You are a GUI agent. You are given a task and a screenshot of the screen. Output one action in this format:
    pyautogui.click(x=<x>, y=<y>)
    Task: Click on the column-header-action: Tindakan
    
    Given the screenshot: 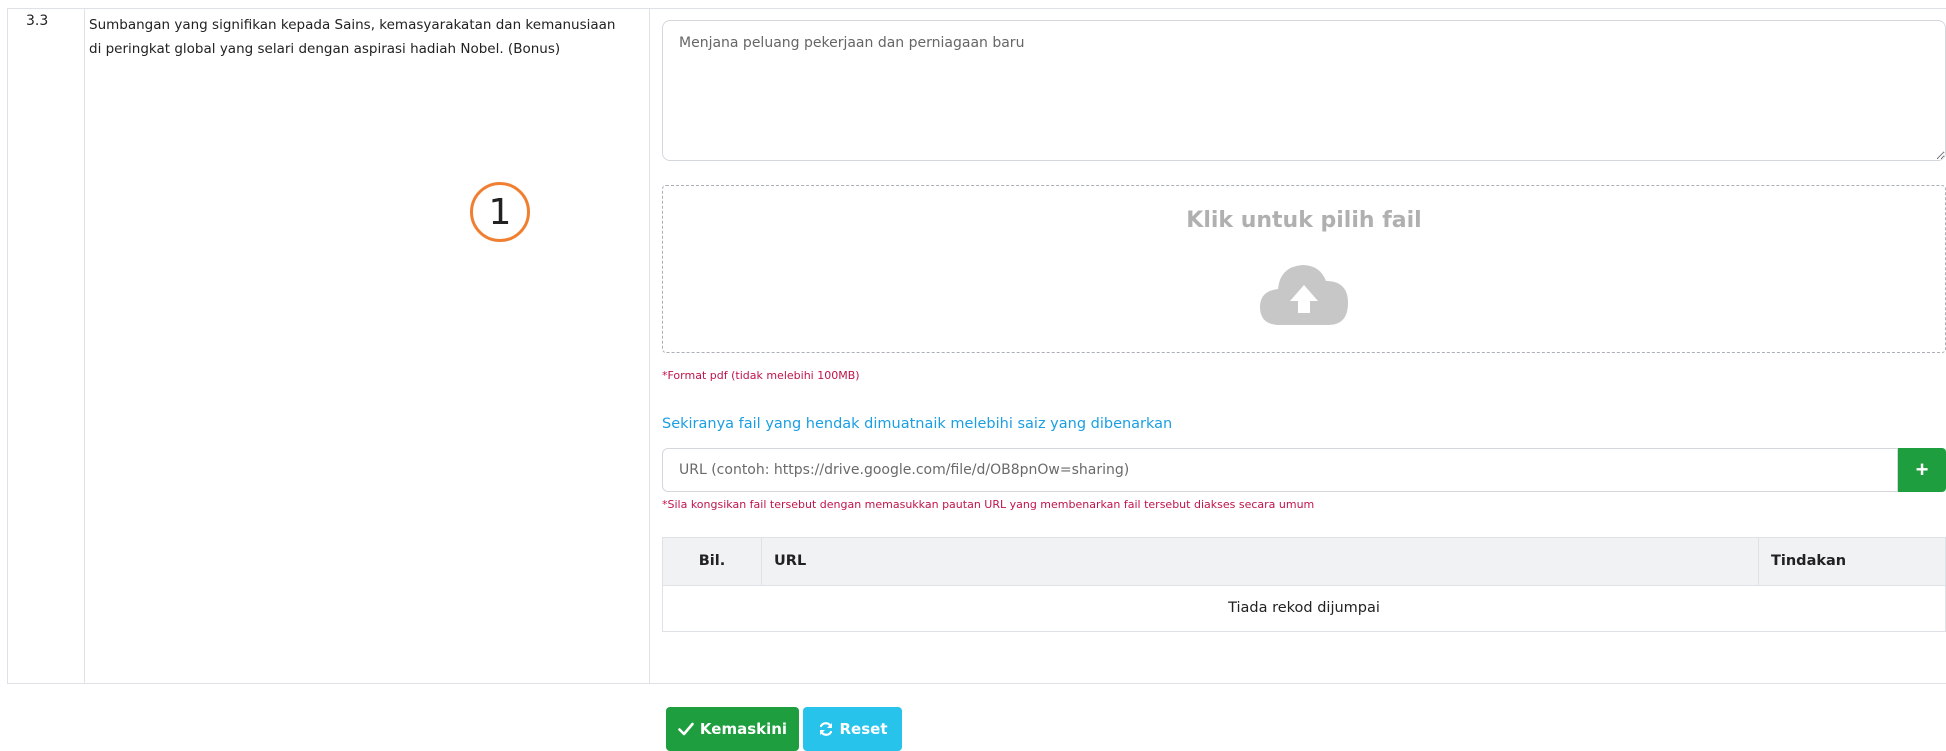 What is the action you would take?
    pyautogui.click(x=1852, y=561)
    